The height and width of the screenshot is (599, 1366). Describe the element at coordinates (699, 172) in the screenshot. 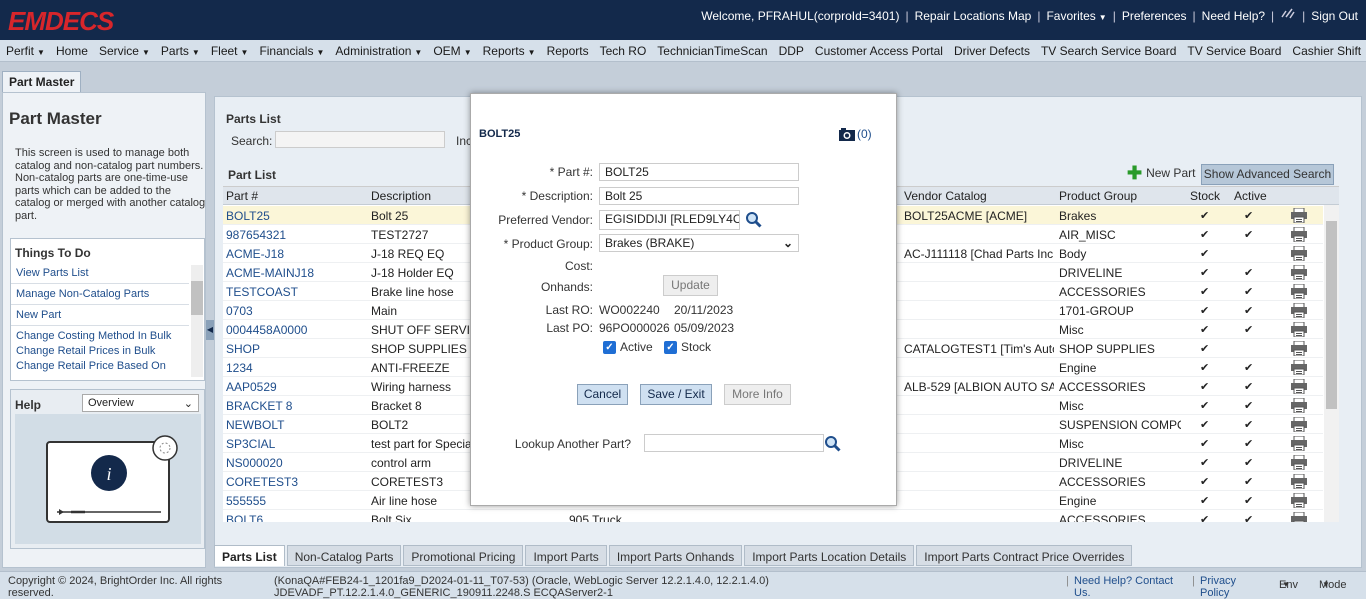

I see `part-number-input: BOLT25` at that location.